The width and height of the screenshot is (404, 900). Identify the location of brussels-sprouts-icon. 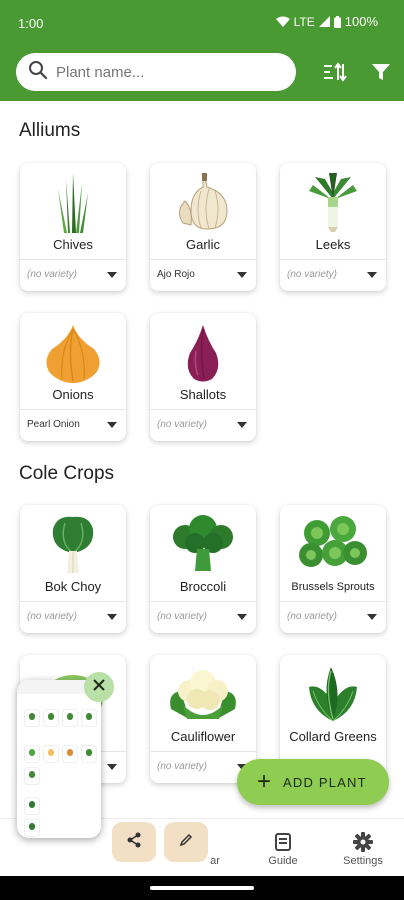
(333, 544).